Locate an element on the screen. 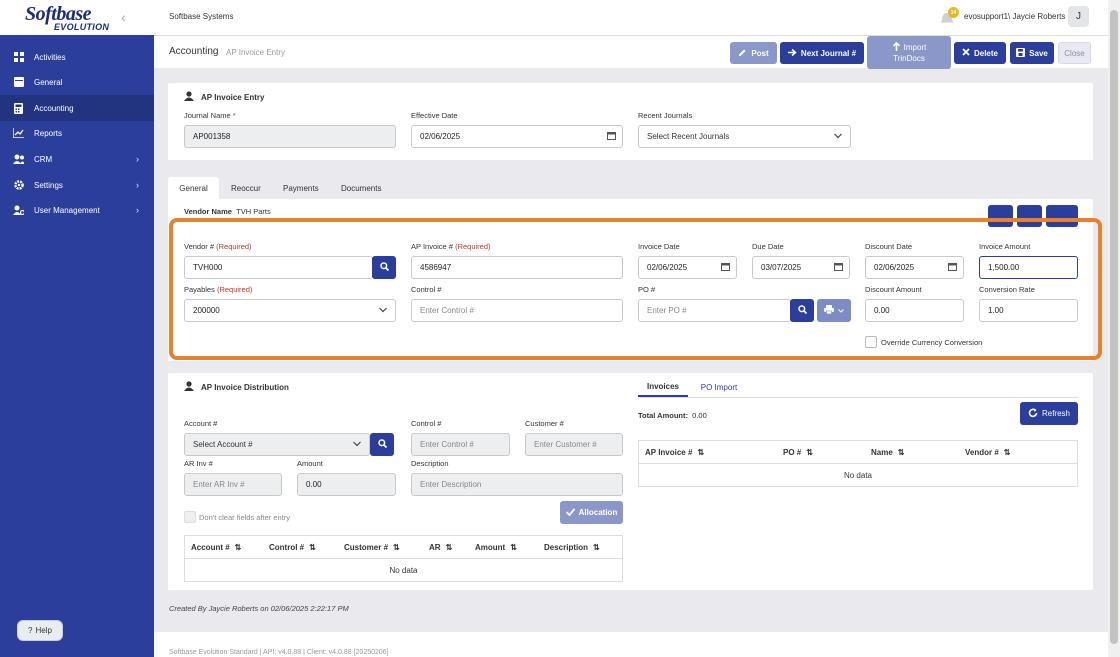 Image resolution: width=1120 pixels, height=657 pixels. delete-label: Delete is located at coordinates (985, 53).